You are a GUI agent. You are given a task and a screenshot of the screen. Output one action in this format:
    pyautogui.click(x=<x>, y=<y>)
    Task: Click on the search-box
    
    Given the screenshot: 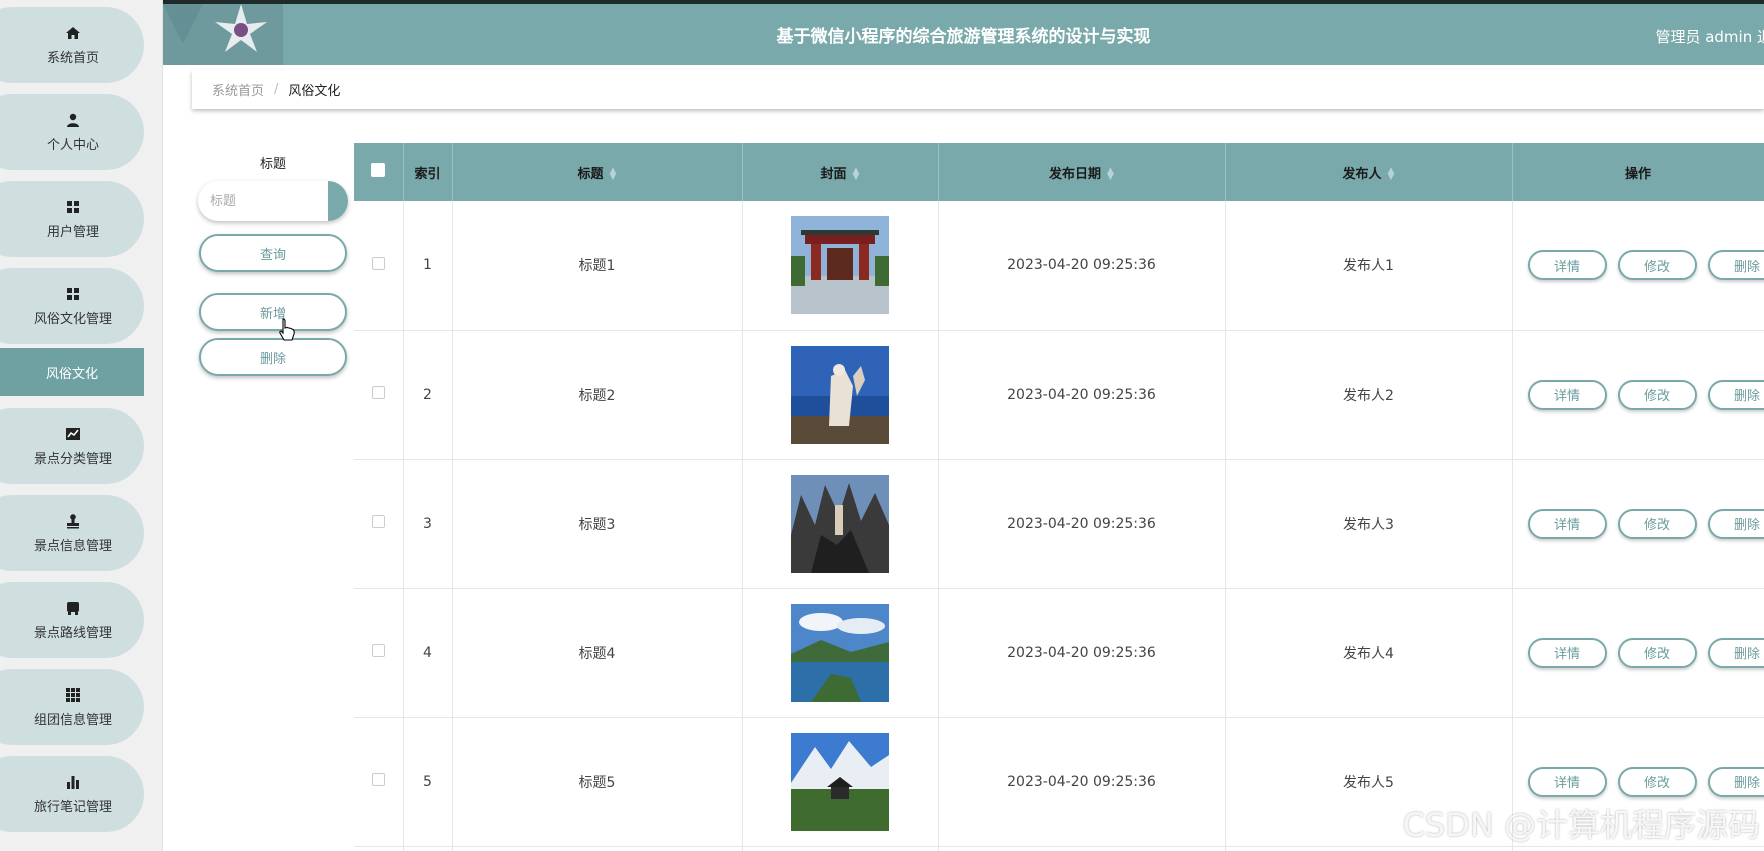 What is the action you would take?
    pyautogui.click(x=273, y=201)
    